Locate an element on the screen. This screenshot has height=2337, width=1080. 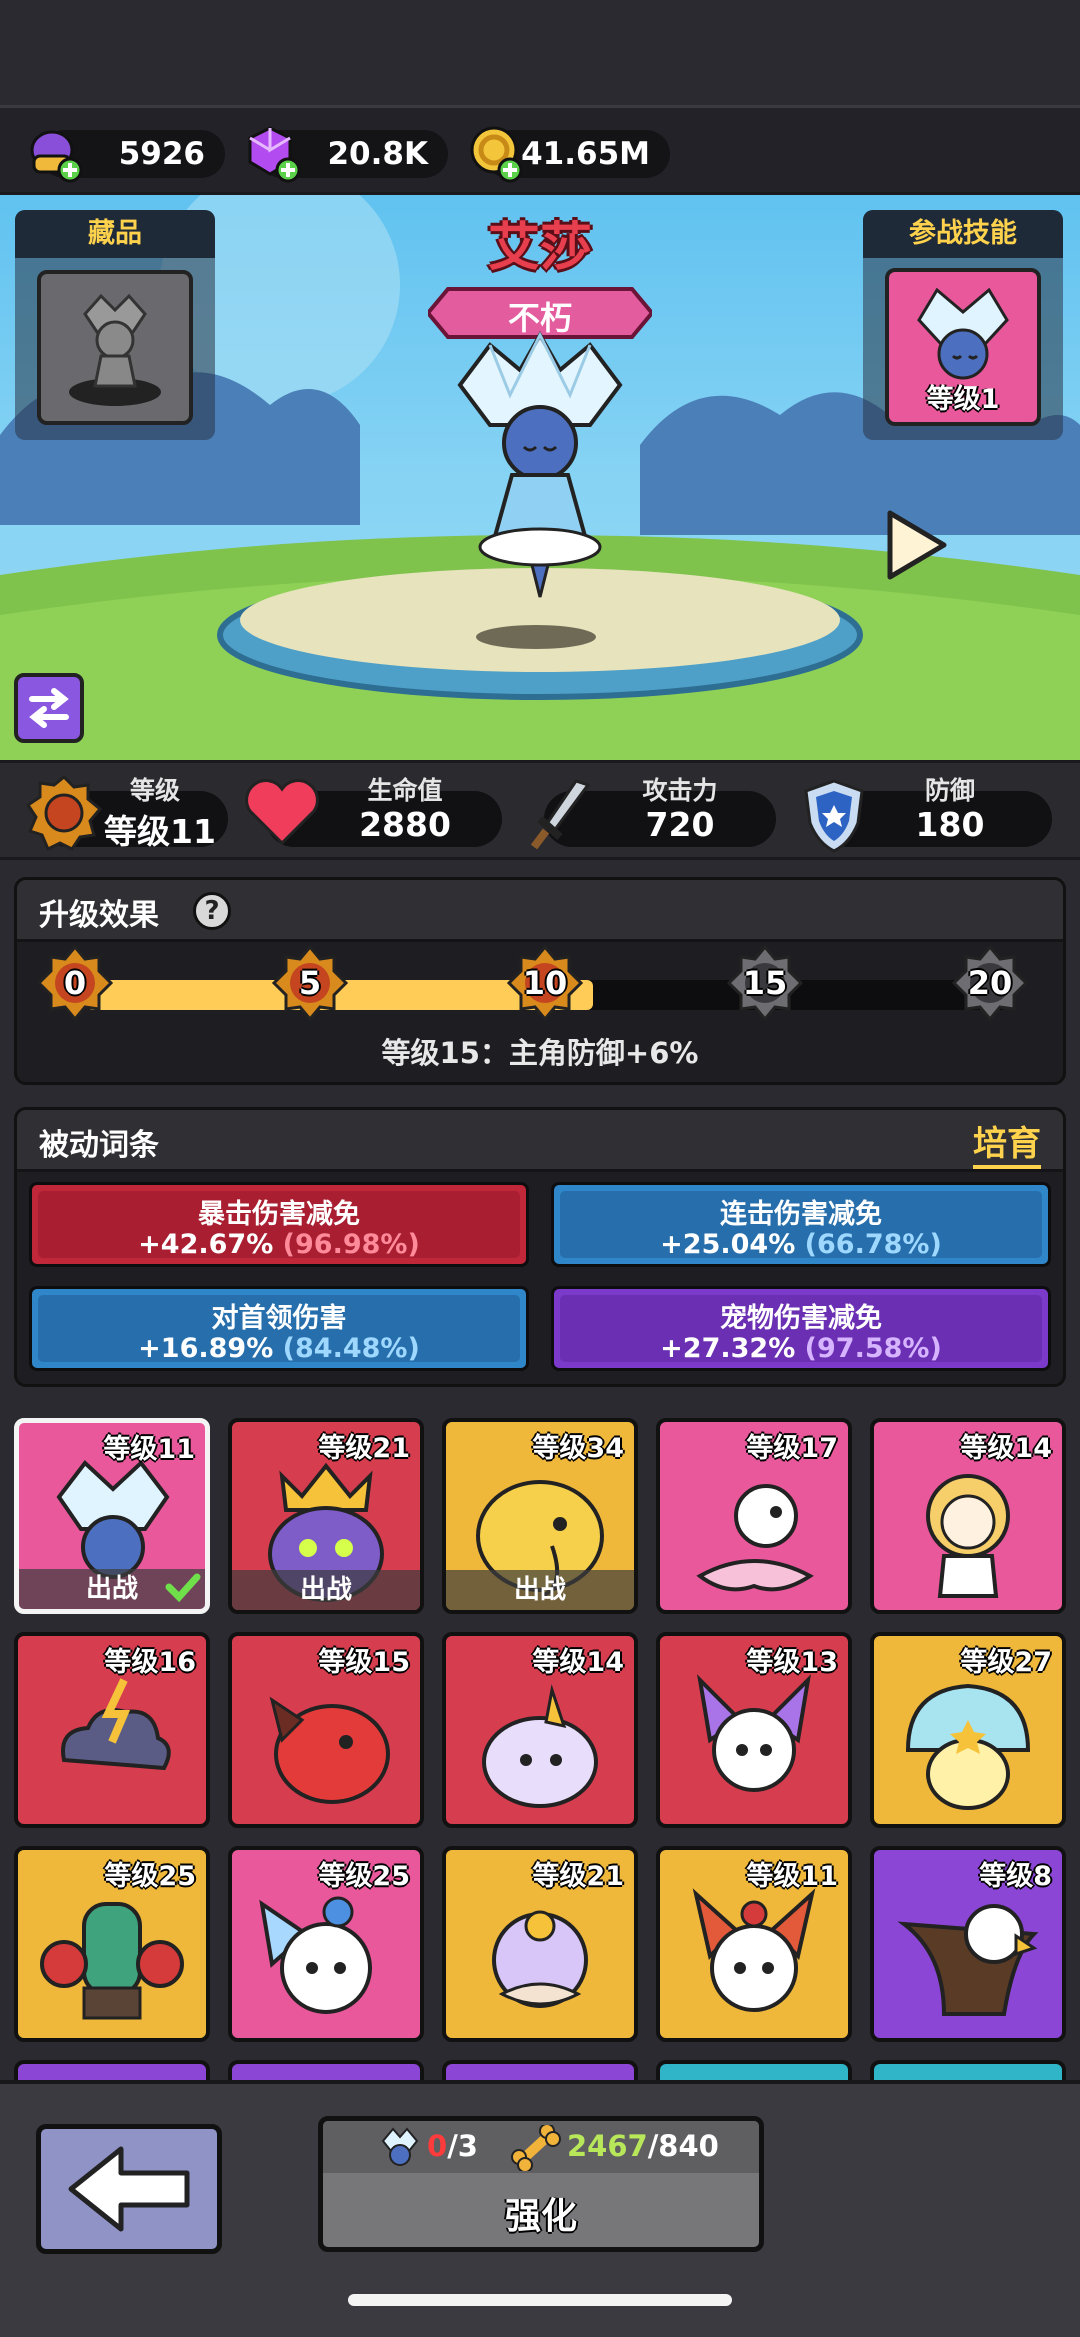
upgrade-effect-panel: 升级效果 ? 0 5 10 15 20 等级15：主角防御+6% is located at coordinates (540, 981).